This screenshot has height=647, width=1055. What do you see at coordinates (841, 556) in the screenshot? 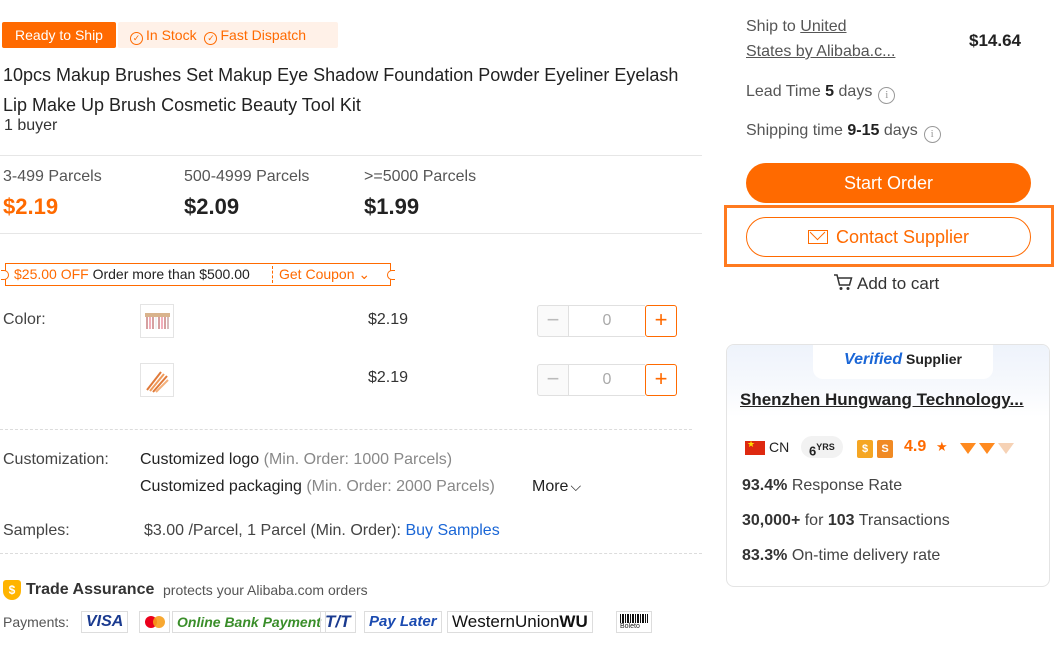
I see `on-time-delivery: 83.3% On-time delivery rate` at bounding box center [841, 556].